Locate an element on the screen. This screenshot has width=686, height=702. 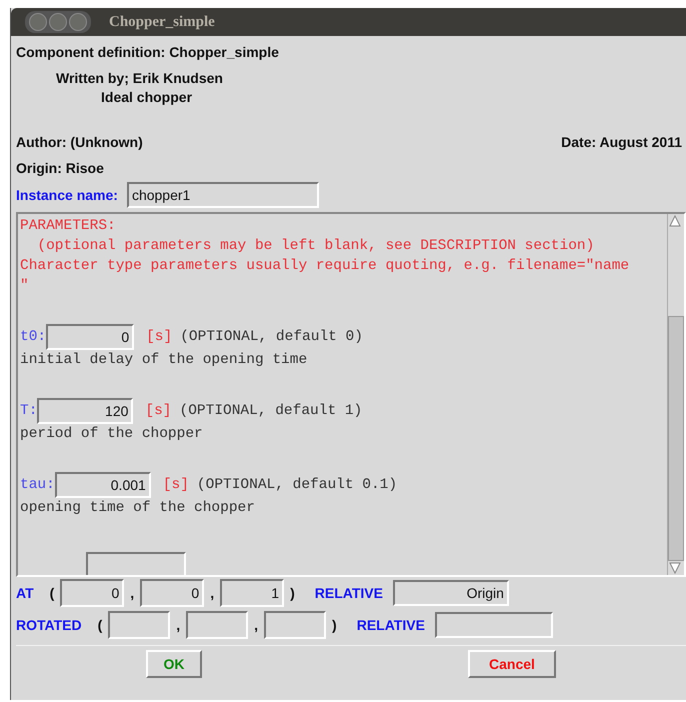
at-label: AT is located at coordinates (25, 593).